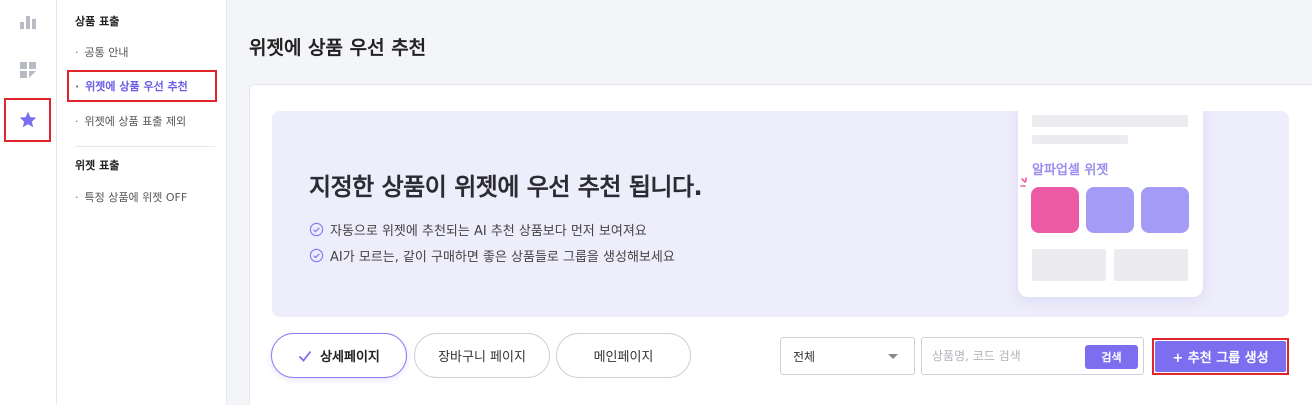  I want to click on banner-heading: 지정한 상품이 위젯에 우선 추천 됩니다., so click(506, 187).